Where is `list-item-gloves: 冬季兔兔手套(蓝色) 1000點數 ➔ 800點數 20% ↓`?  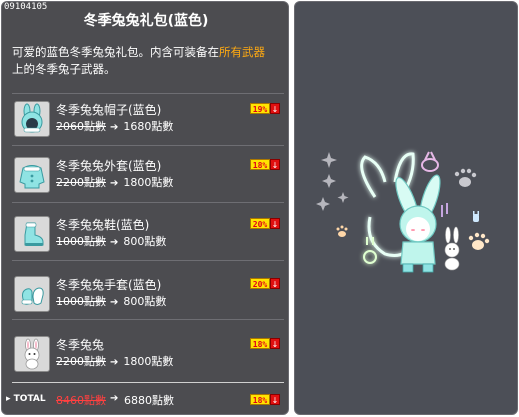
list-item-gloves: 冬季兔兔手套(蓝色) 1000點數 ➔ 800點數 20% ↓ is located at coordinates (148, 295).